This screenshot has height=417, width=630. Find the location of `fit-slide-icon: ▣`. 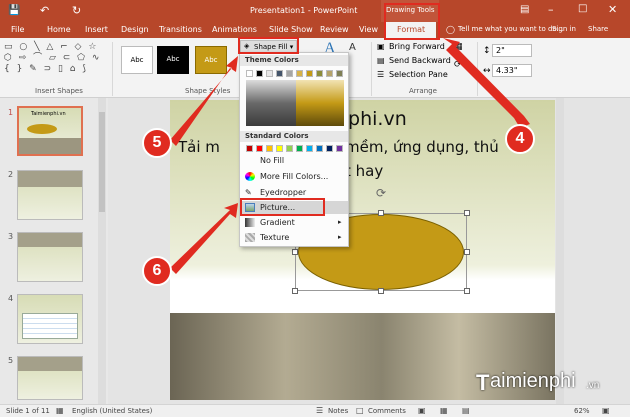

fit-slide-icon: ▣ is located at coordinates (606, 410).